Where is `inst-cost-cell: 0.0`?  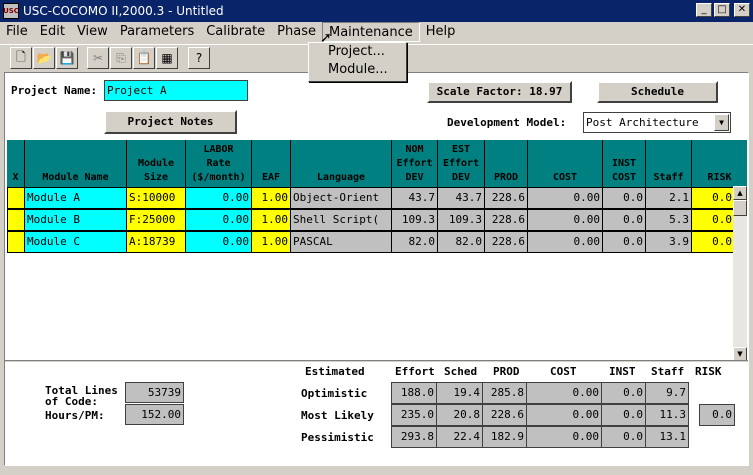 inst-cost-cell: 0.0 is located at coordinates (624, 242).